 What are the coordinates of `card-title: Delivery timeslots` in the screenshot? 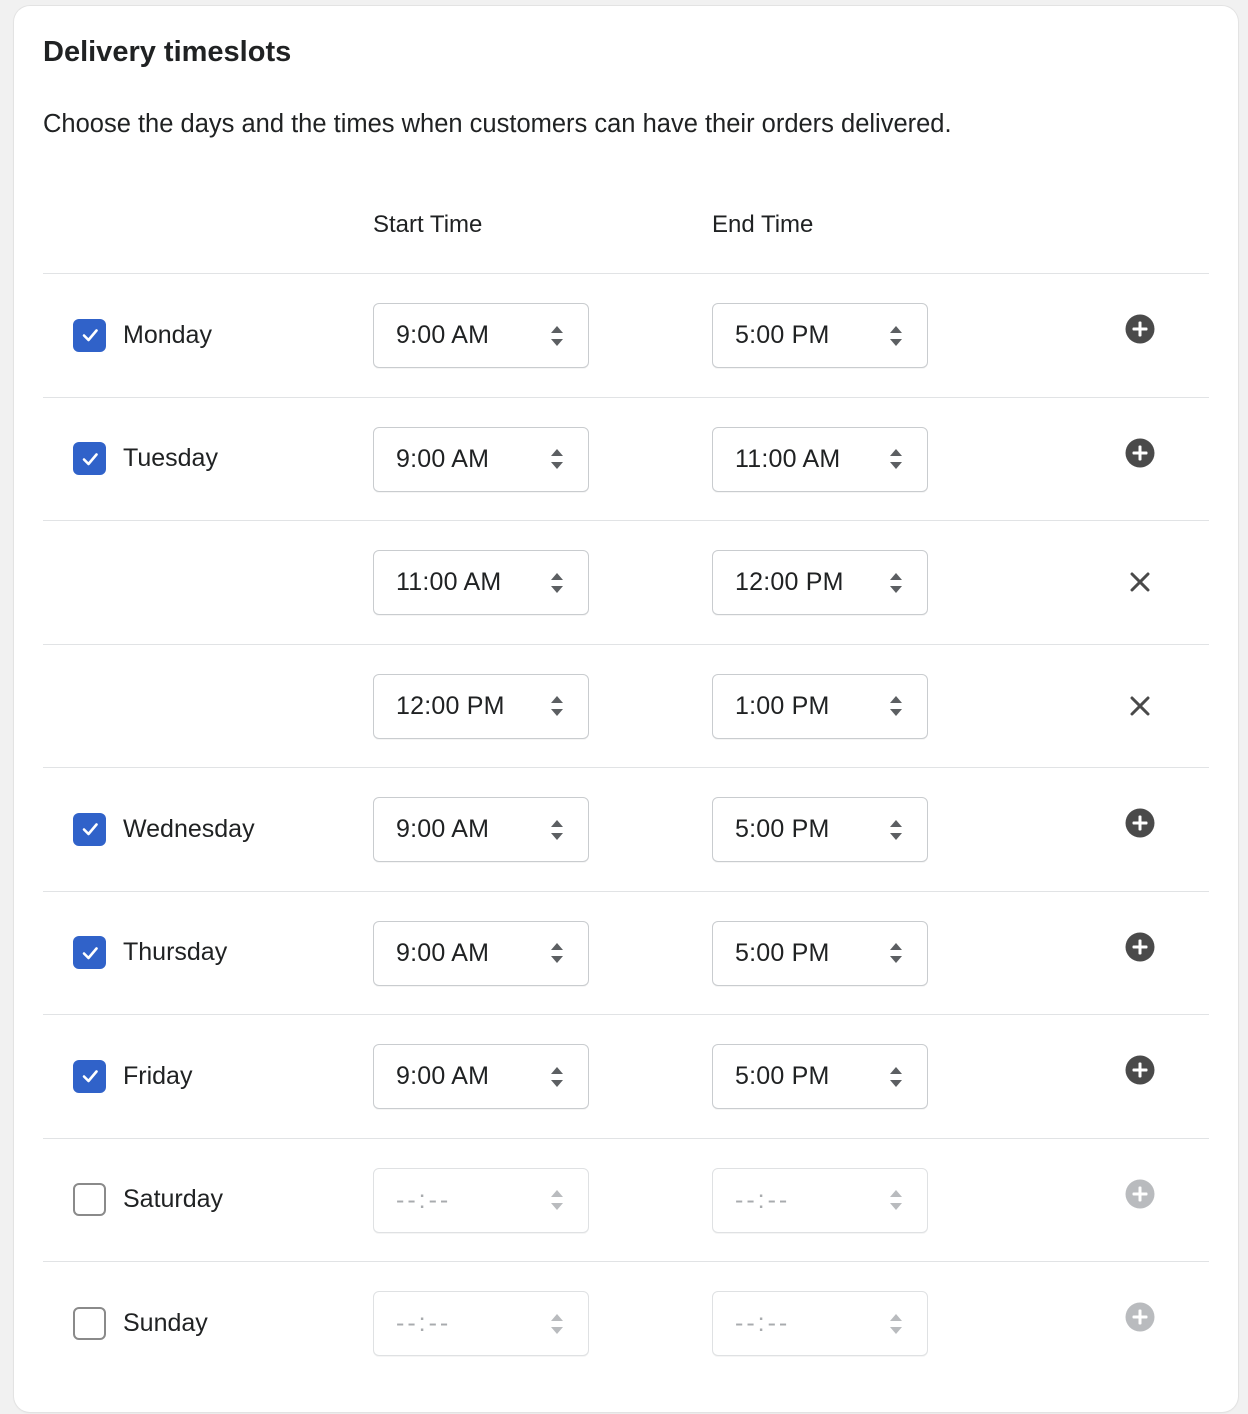 It's located at (167, 52).